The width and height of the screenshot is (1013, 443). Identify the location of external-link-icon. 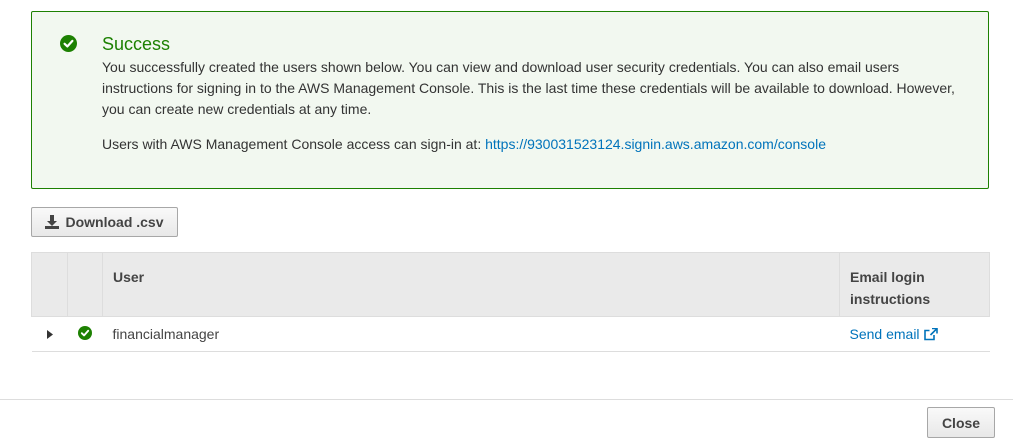
(930, 333).